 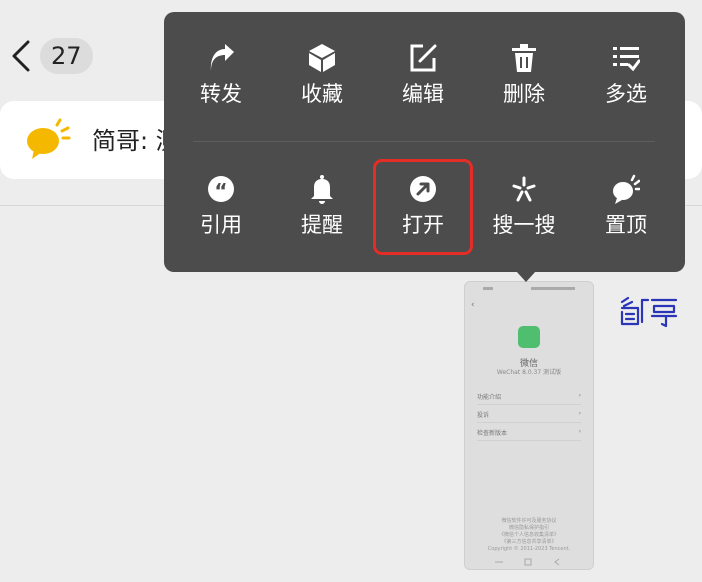 I want to click on sparkle-search-icon, so click(x=524, y=189).